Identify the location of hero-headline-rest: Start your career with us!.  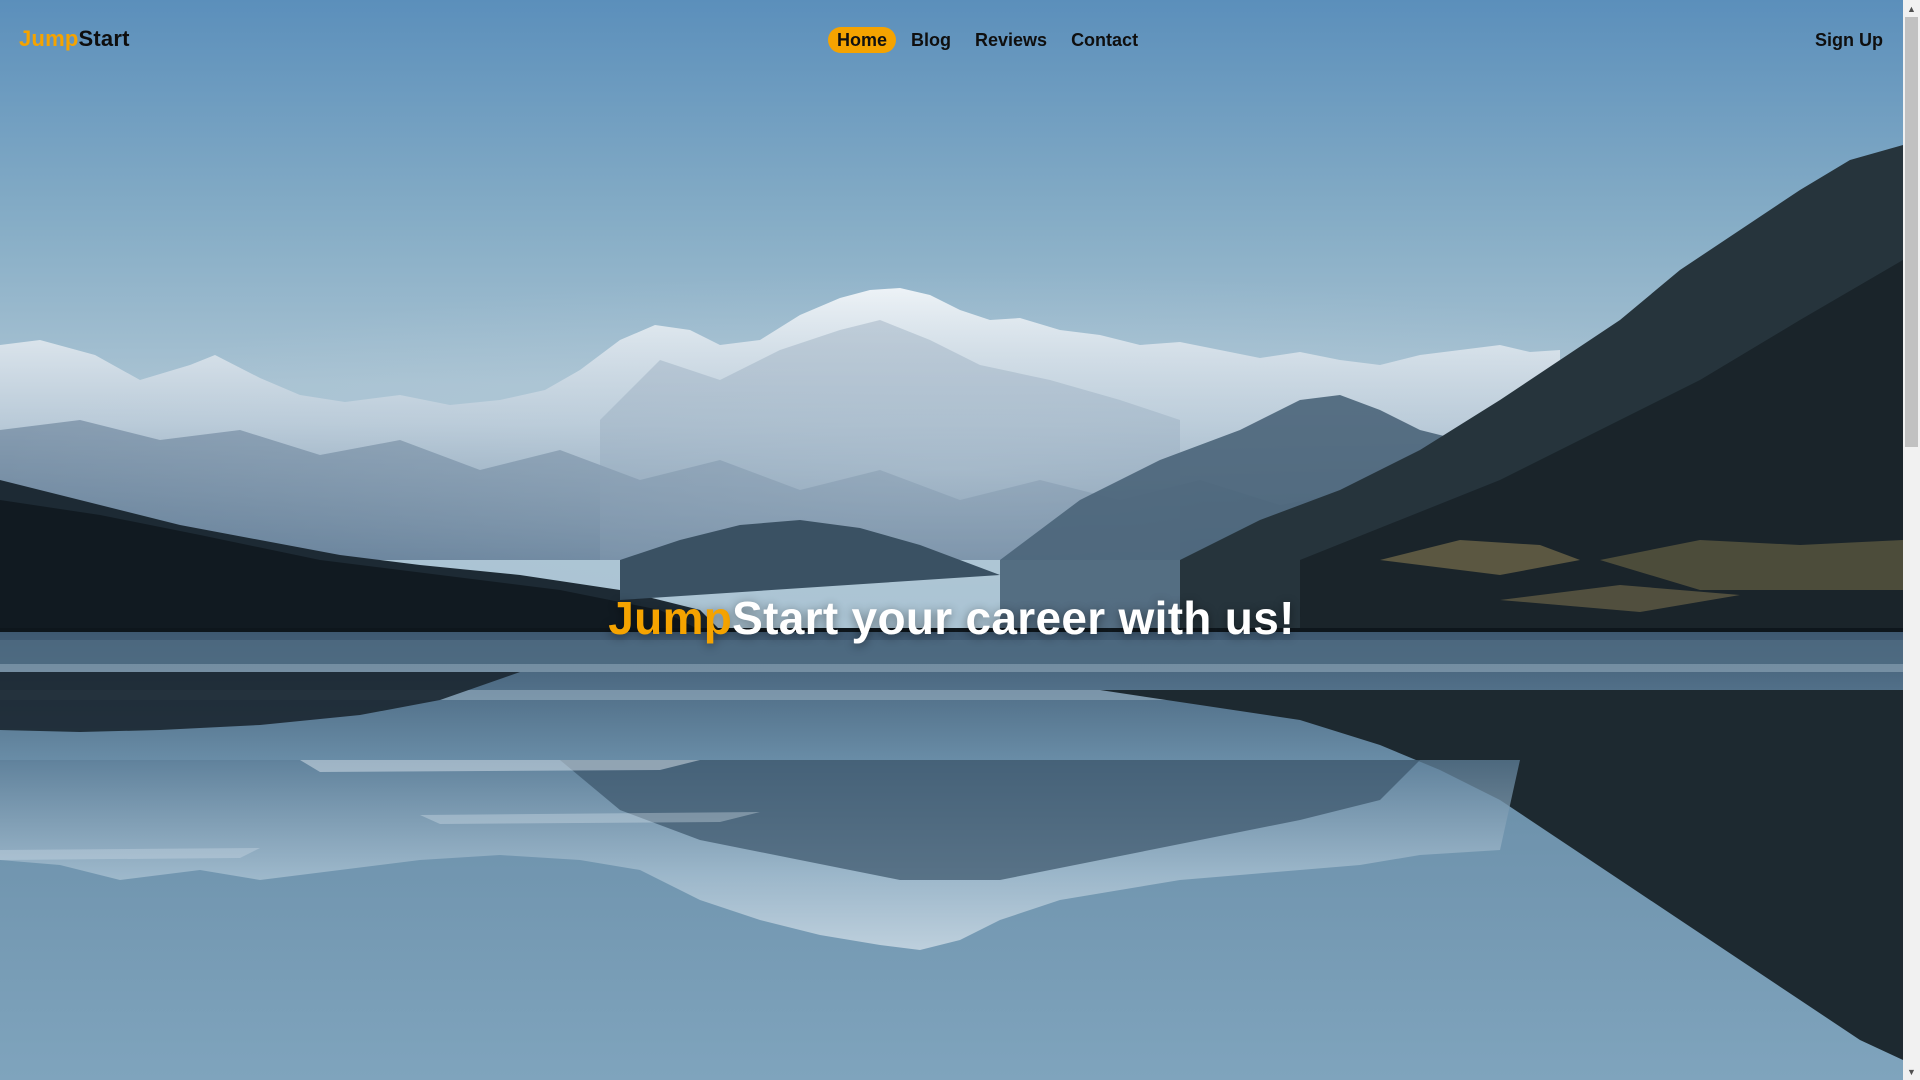
(1013, 617).